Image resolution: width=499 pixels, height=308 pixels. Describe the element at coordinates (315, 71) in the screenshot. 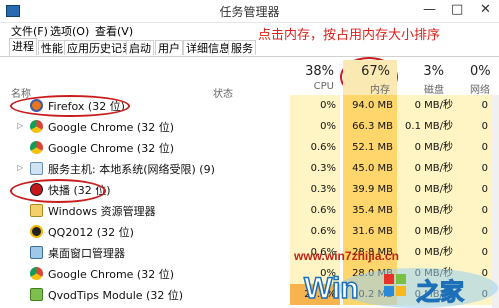

I see `cpu-column-percent: 38%` at that location.